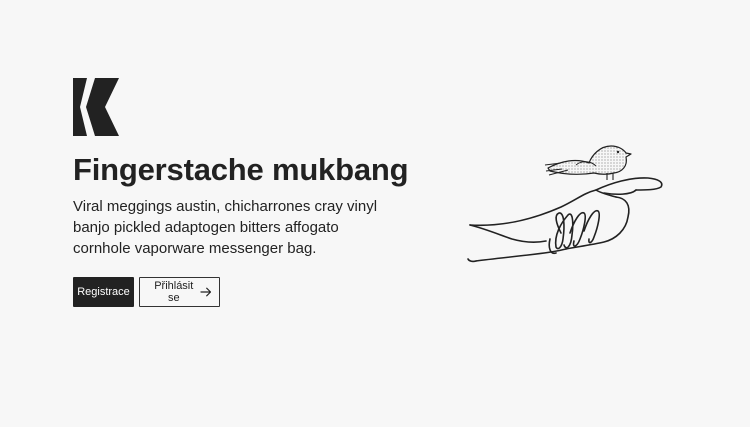  Describe the element at coordinates (253, 291) in the screenshot. I see `hero-actions: Registrace Přihlásit se` at that location.